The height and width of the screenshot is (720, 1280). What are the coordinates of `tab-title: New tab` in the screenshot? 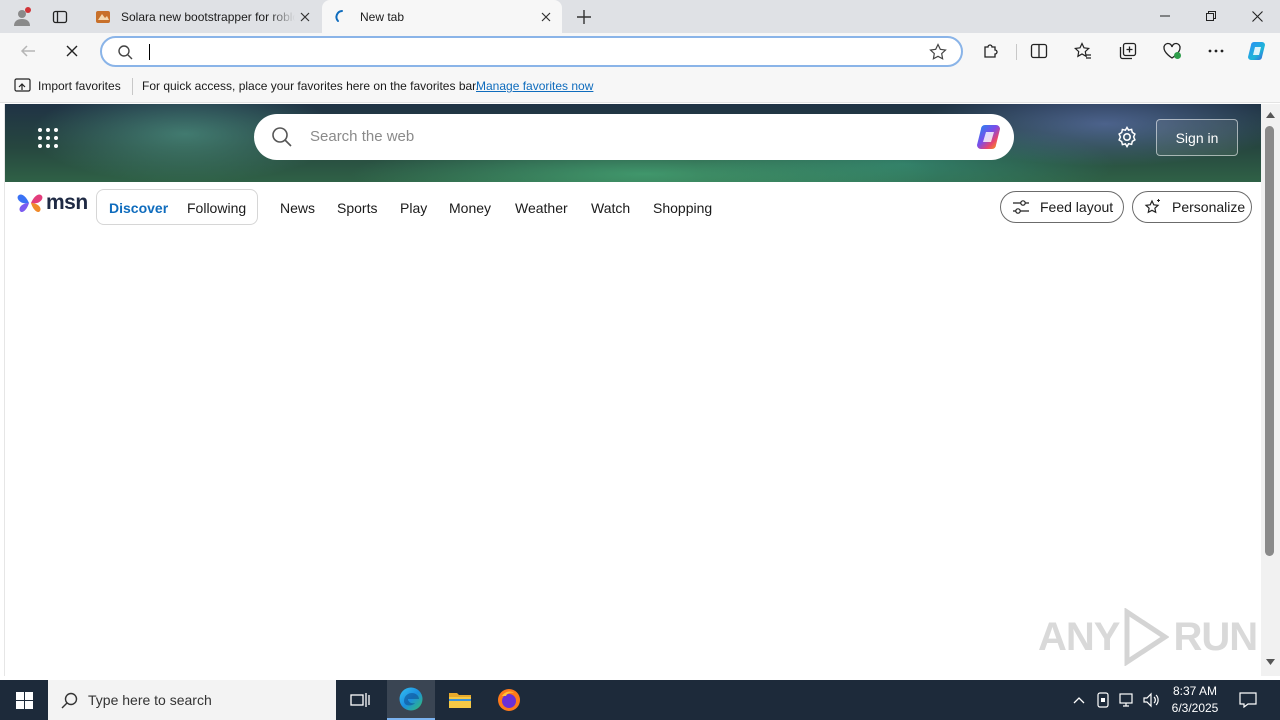 It's located at (382, 16).